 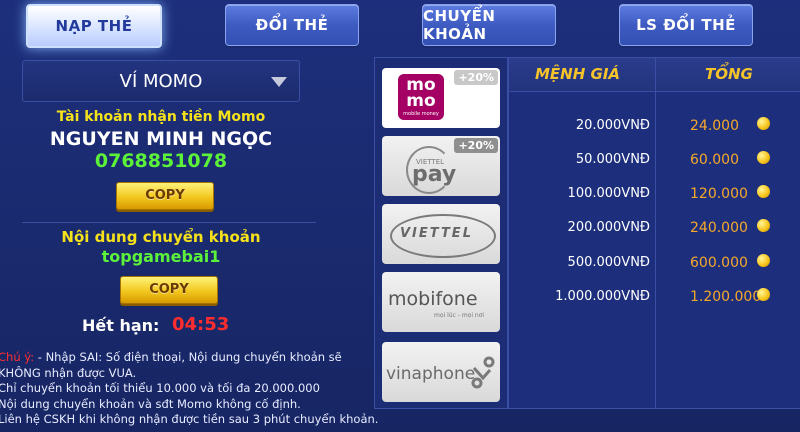 What do you see at coordinates (161, 161) in the screenshot?
I see `phone-number: 0768851078` at bounding box center [161, 161].